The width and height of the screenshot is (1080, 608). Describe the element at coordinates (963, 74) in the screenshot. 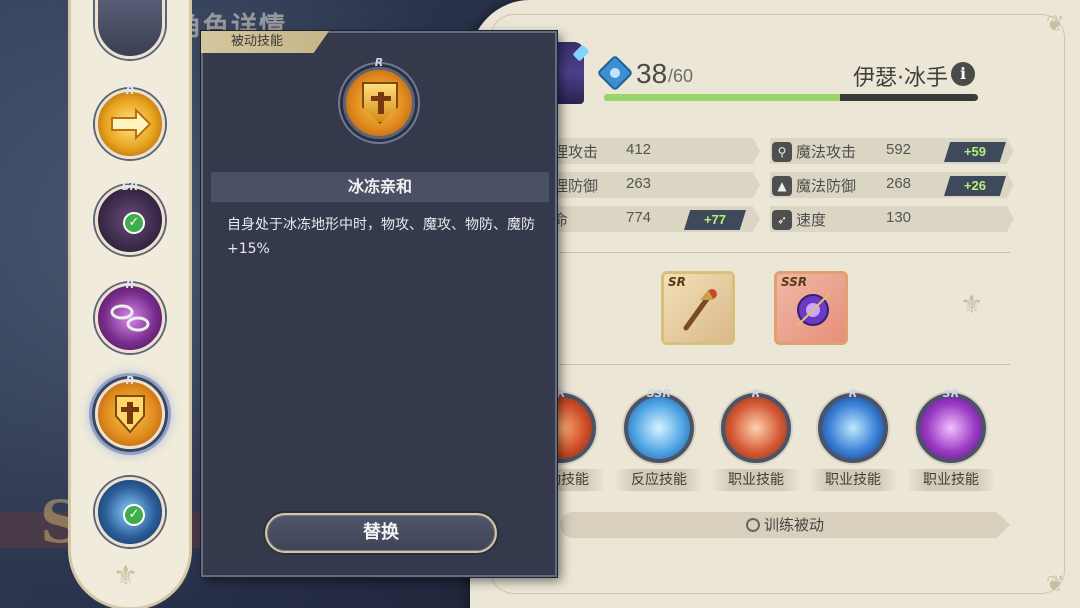

I see `info-icon: i` at that location.